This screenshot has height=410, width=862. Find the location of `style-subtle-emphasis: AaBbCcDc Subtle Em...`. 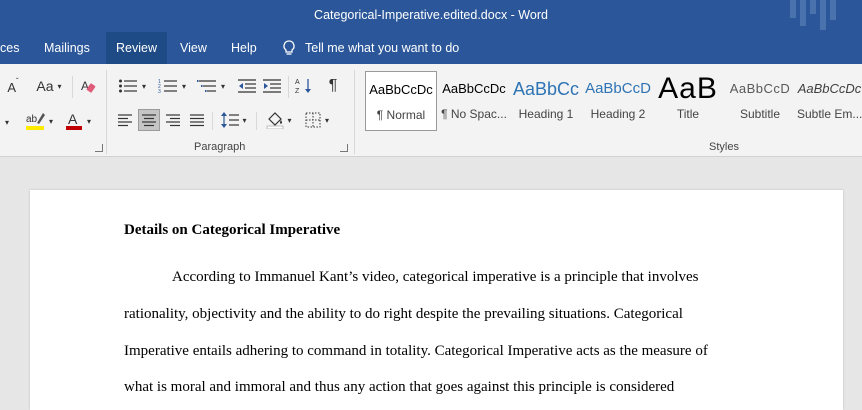

style-subtle-emphasis: AaBbCcDc Subtle Em... is located at coordinates (829, 101).